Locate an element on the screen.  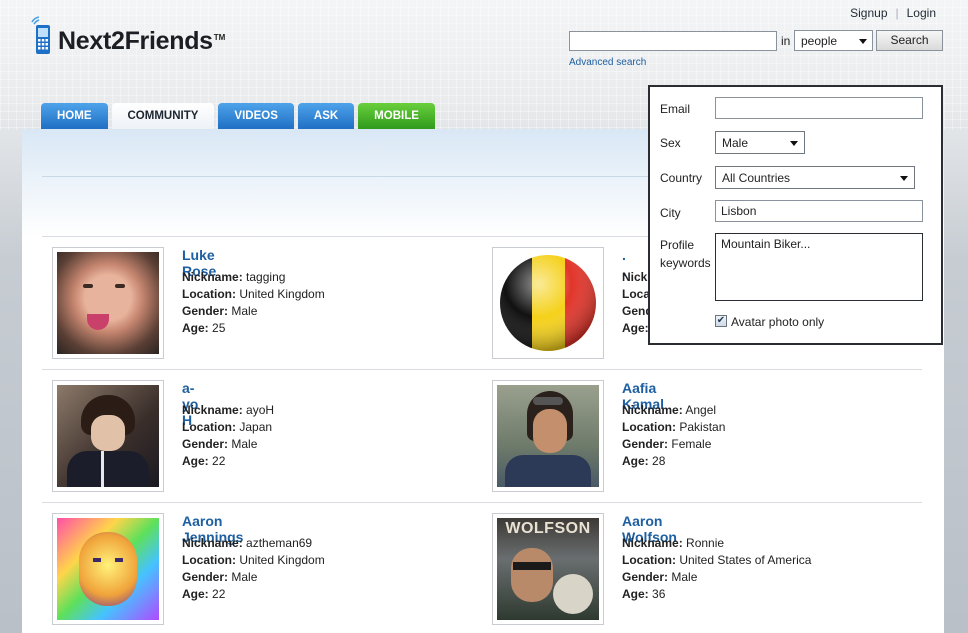
field-value: Angel is located at coordinates (701, 410).